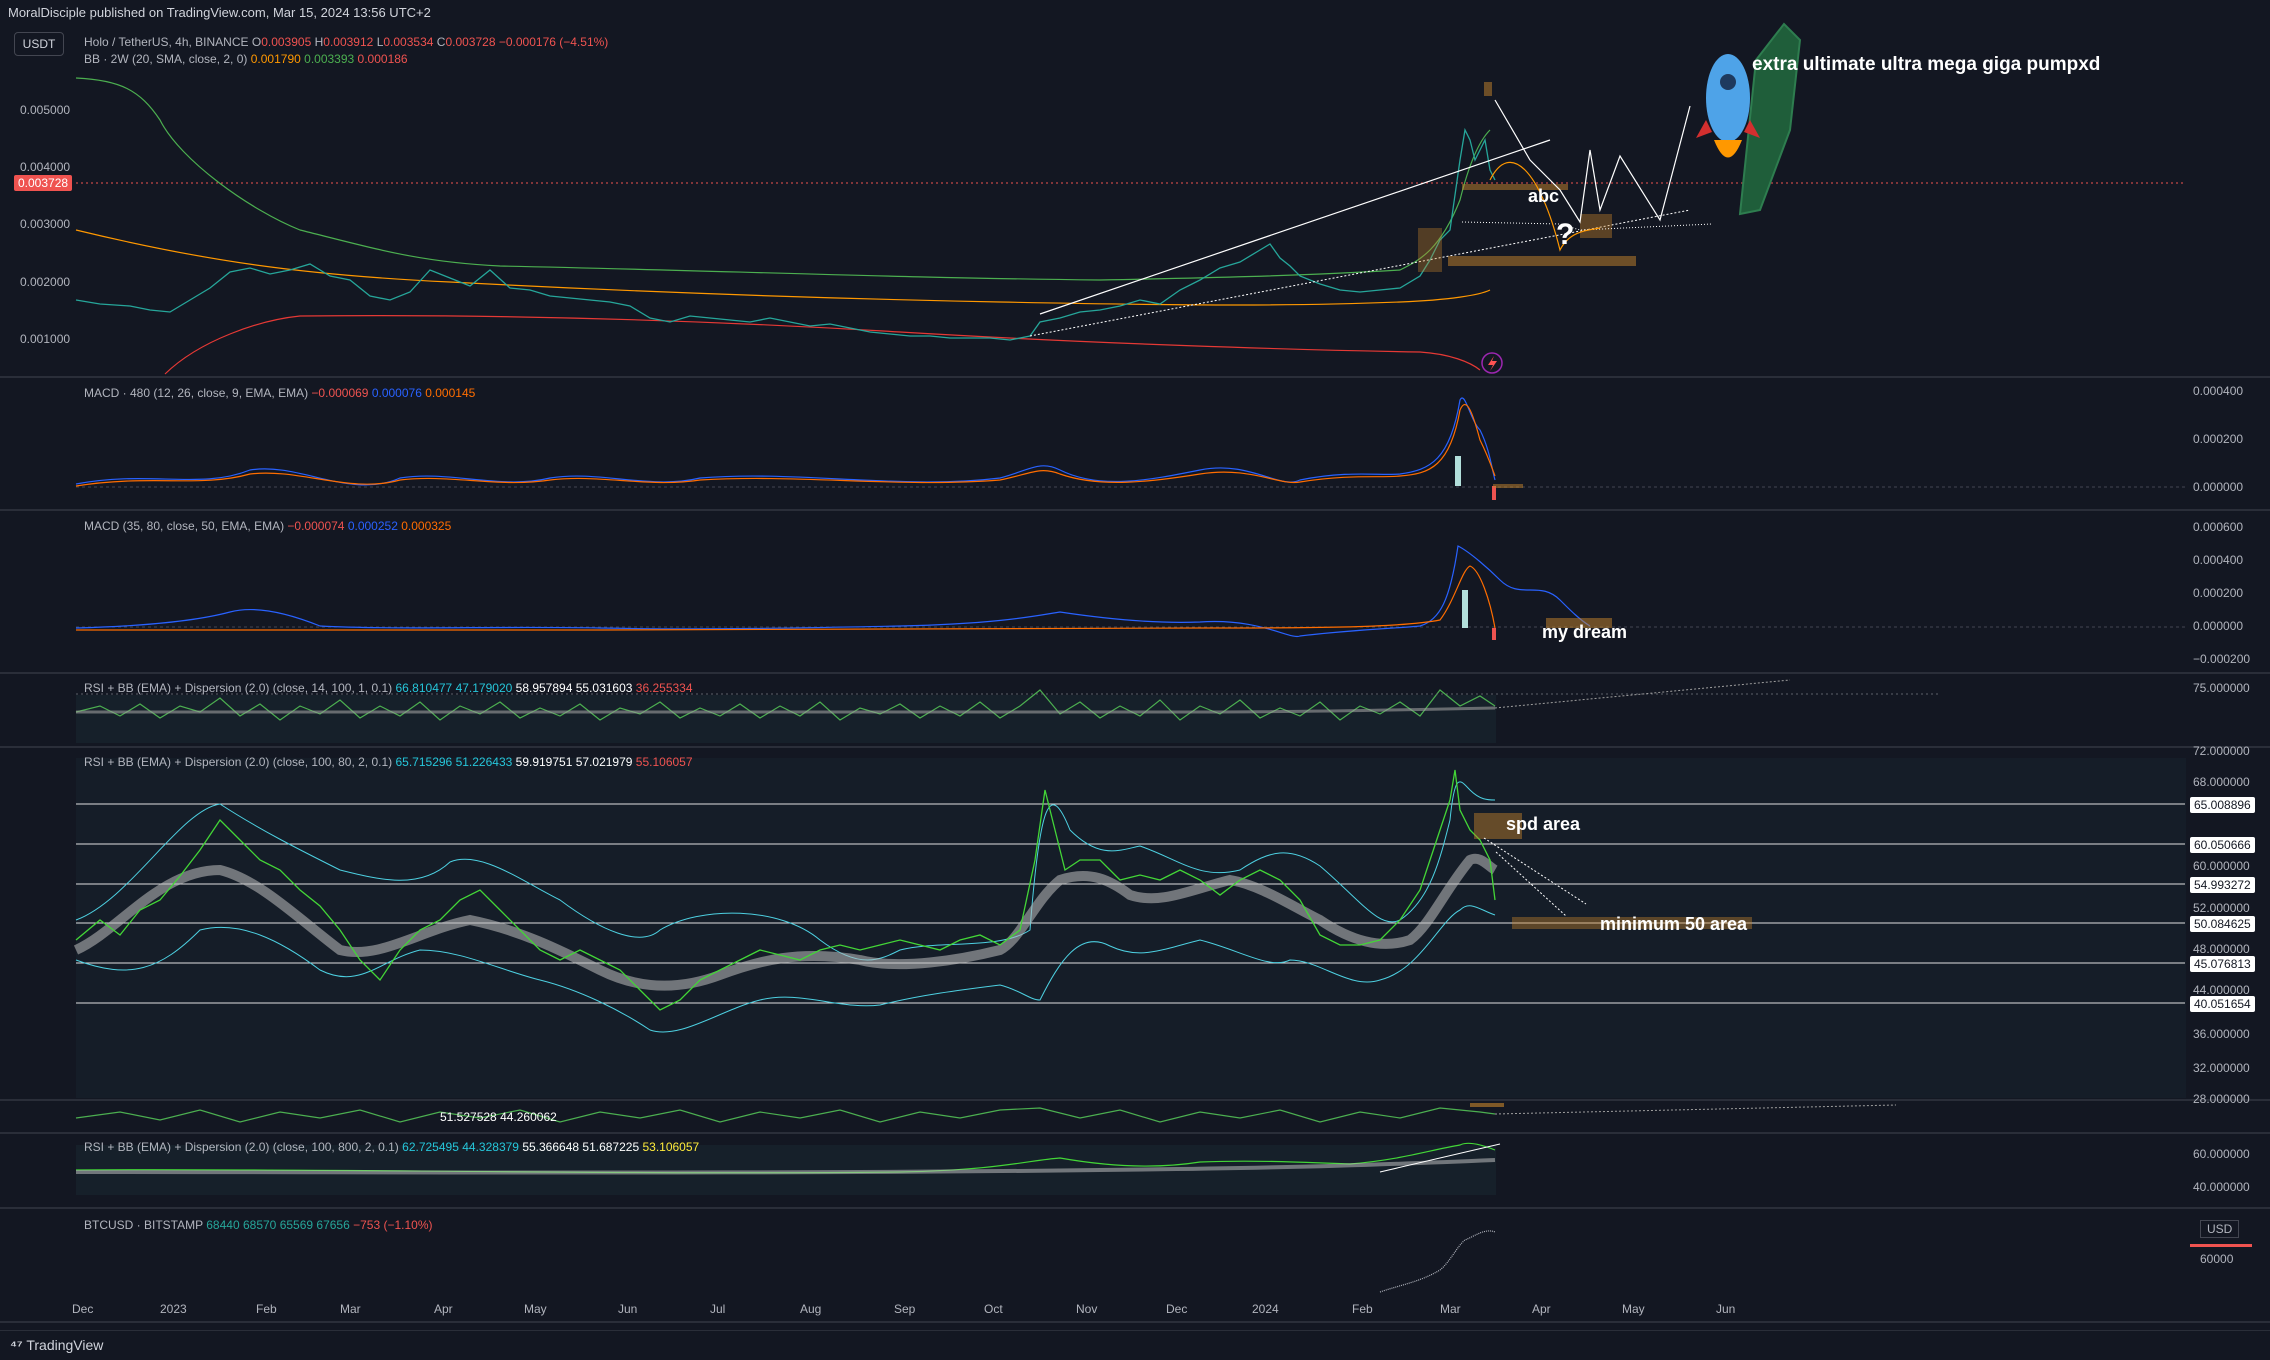 The height and width of the screenshot is (1360, 2270). I want to click on macd1-signal, so click(785, 445).